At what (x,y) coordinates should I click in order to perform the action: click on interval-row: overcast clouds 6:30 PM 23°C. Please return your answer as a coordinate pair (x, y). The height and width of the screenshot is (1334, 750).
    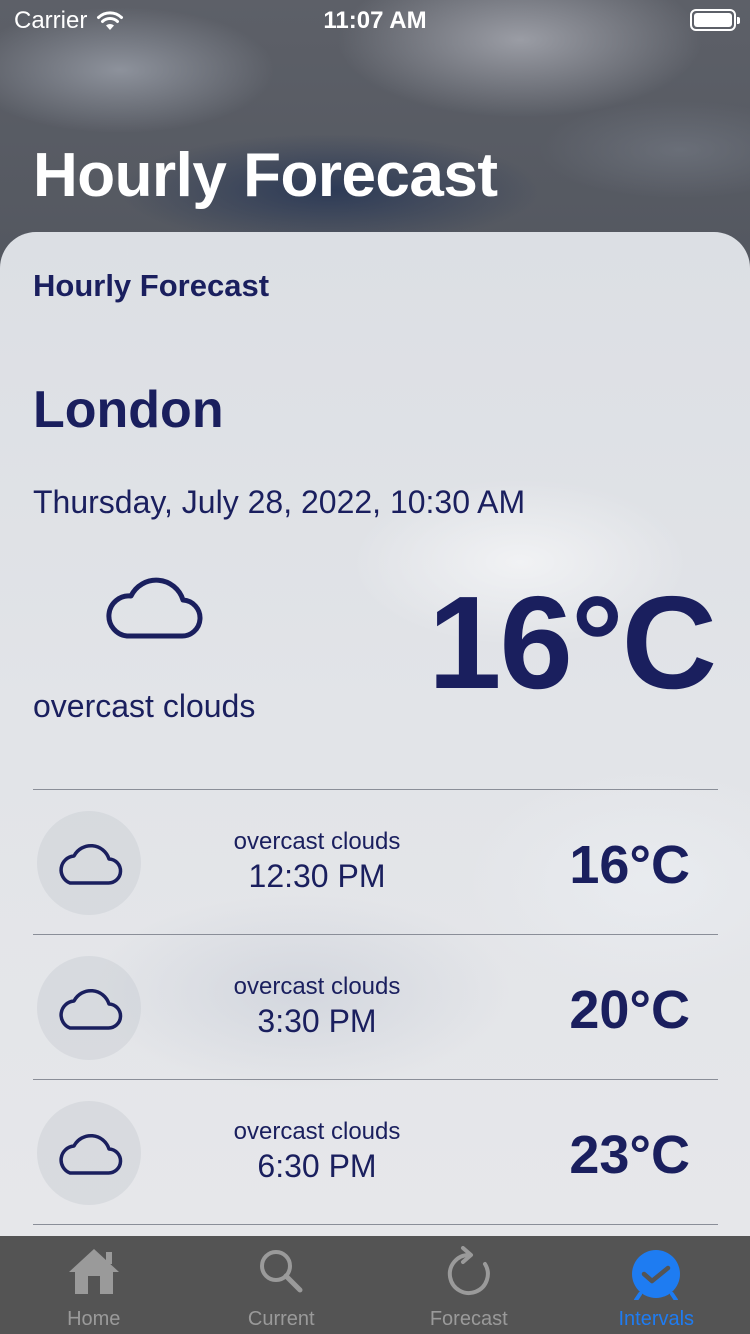
    Looking at the image, I should click on (375, 1151).